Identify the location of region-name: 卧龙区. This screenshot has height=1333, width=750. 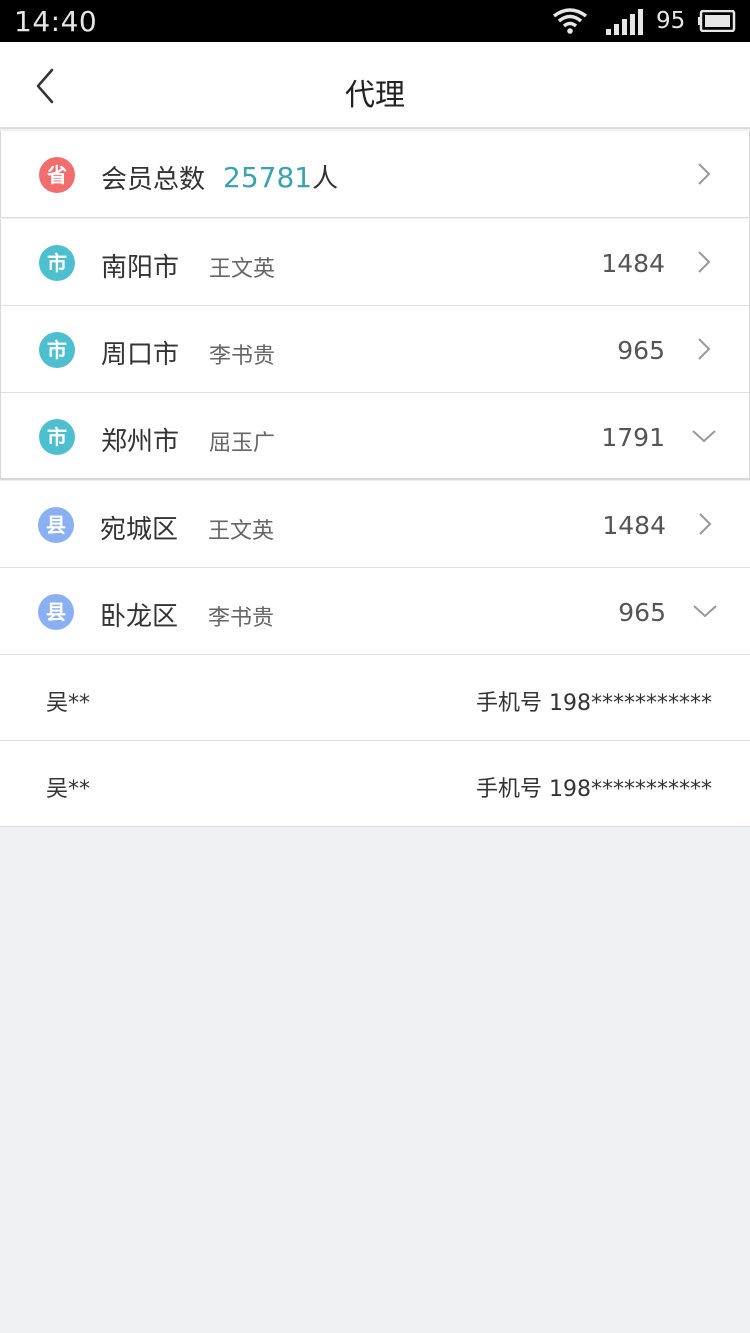
(139, 617).